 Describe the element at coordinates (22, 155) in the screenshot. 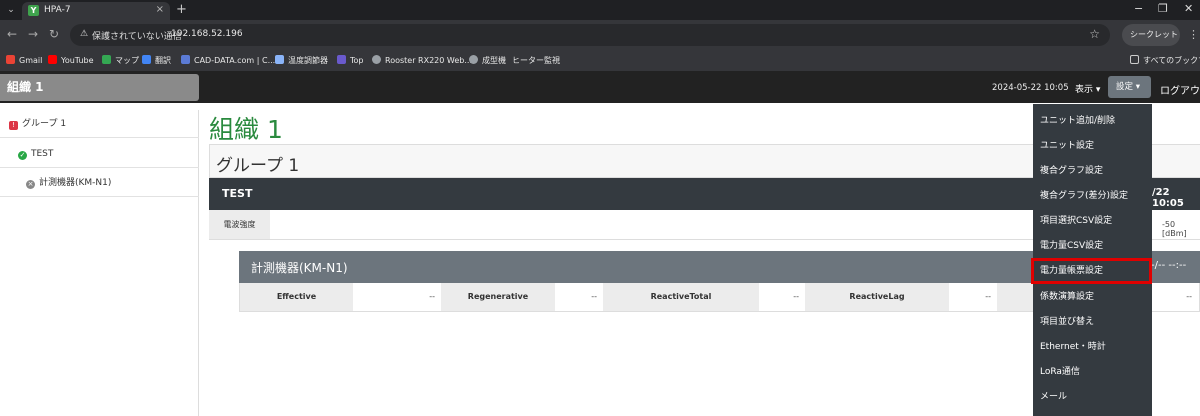

I see `check-circle-icon: ✓` at that location.